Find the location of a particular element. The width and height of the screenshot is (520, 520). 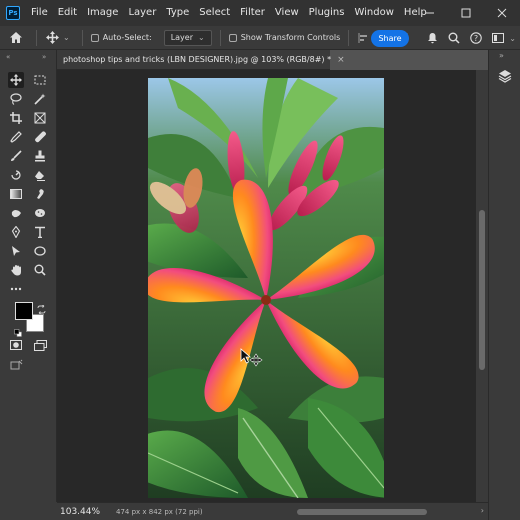

foreground-color-swatch is located at coordinates (24, 311).